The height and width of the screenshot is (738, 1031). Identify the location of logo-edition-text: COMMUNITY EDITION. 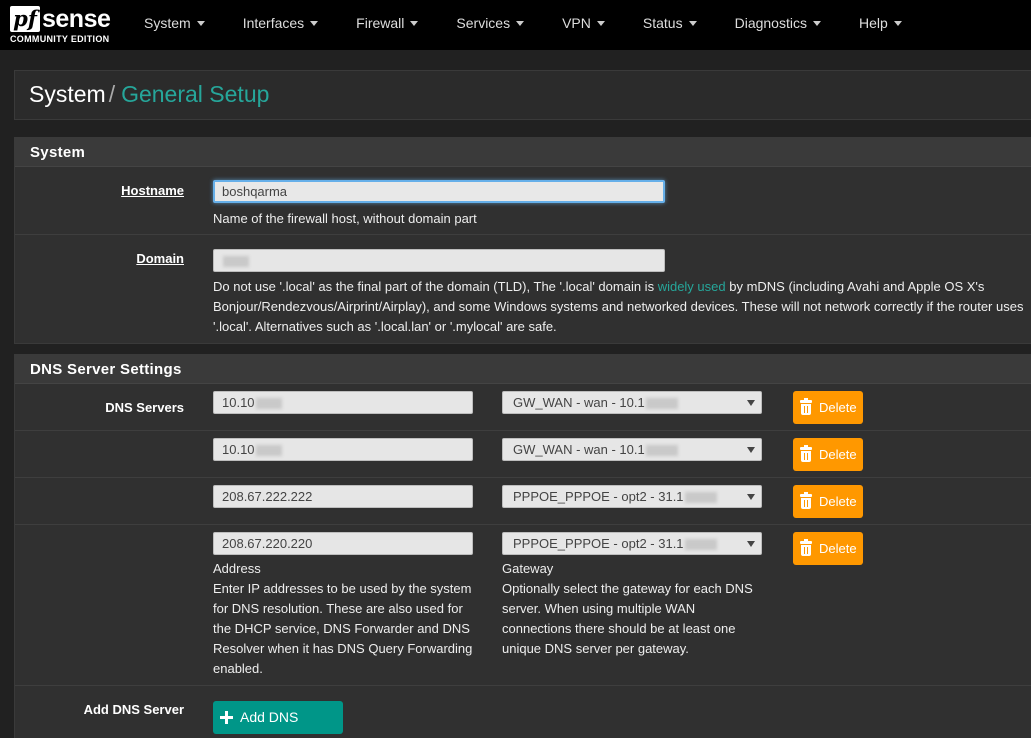
(60, 39).